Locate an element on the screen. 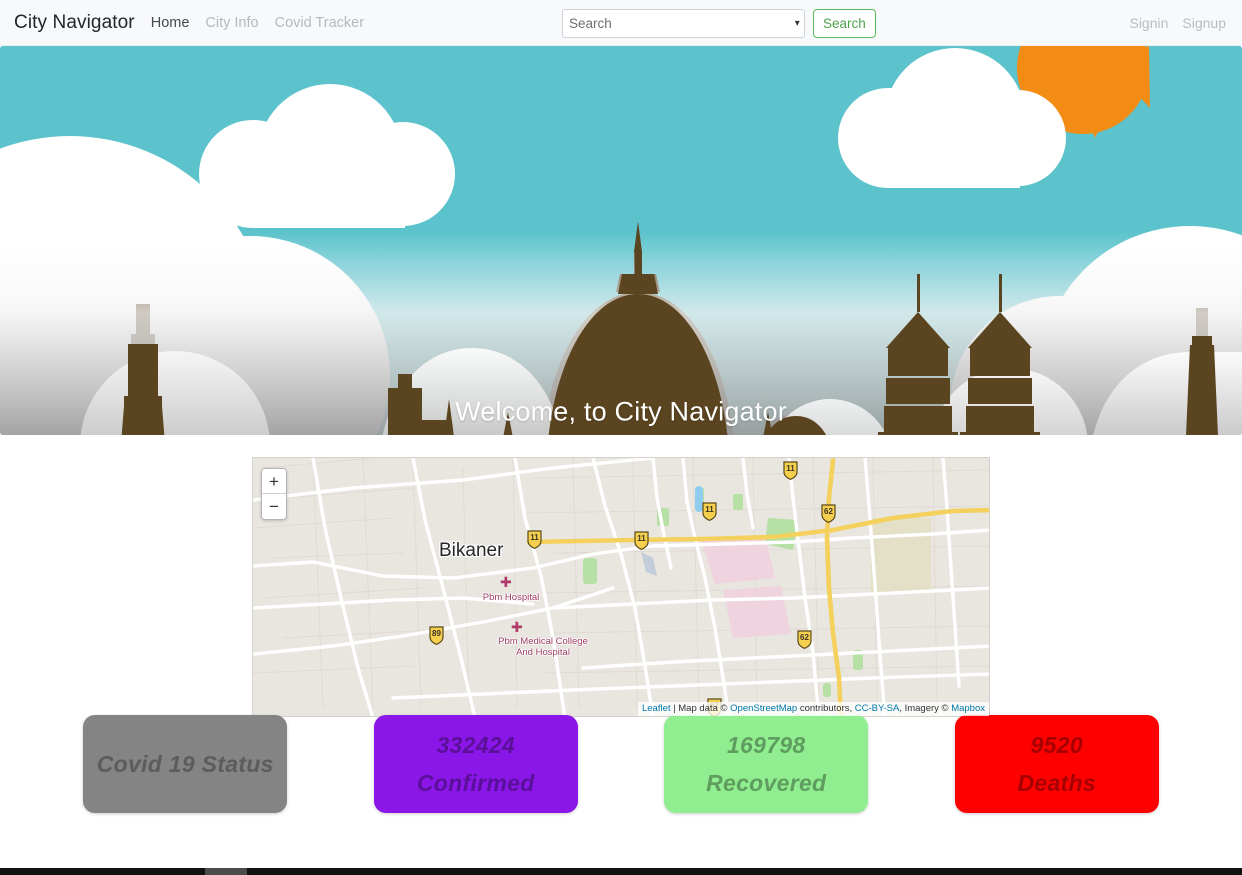  covid-card-title: Covid 19 Status is located at coordinates (185, 763).